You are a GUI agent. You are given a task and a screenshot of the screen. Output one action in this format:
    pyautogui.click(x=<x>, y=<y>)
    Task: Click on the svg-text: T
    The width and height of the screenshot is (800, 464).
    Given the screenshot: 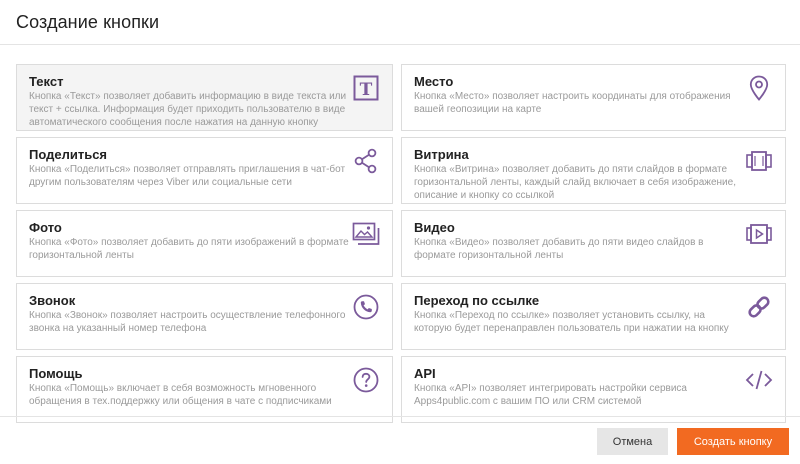 What is the action you would take?
    pyautogui.click(x=366, y=90)
    